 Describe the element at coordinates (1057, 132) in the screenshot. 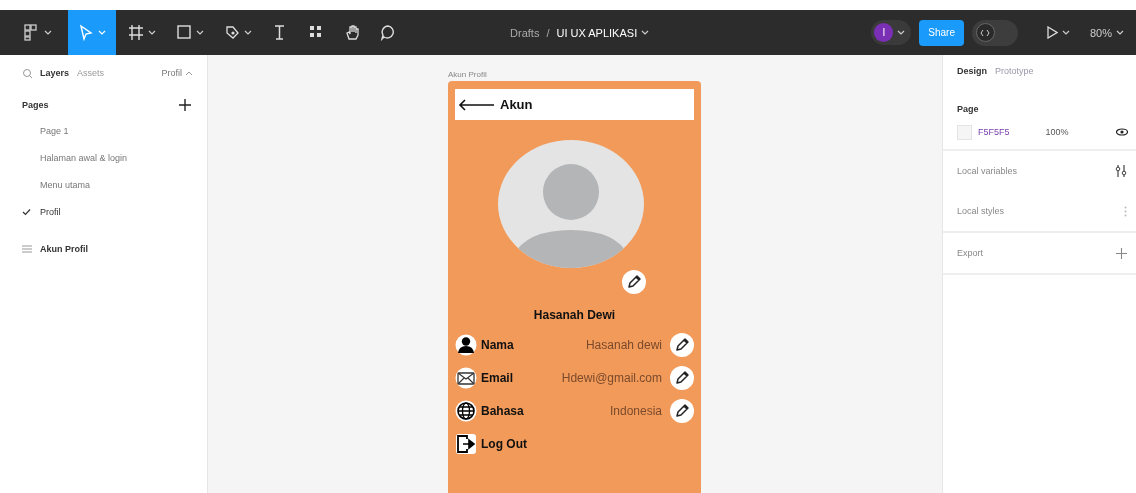

I see `opacity-field: 100%` at that location.